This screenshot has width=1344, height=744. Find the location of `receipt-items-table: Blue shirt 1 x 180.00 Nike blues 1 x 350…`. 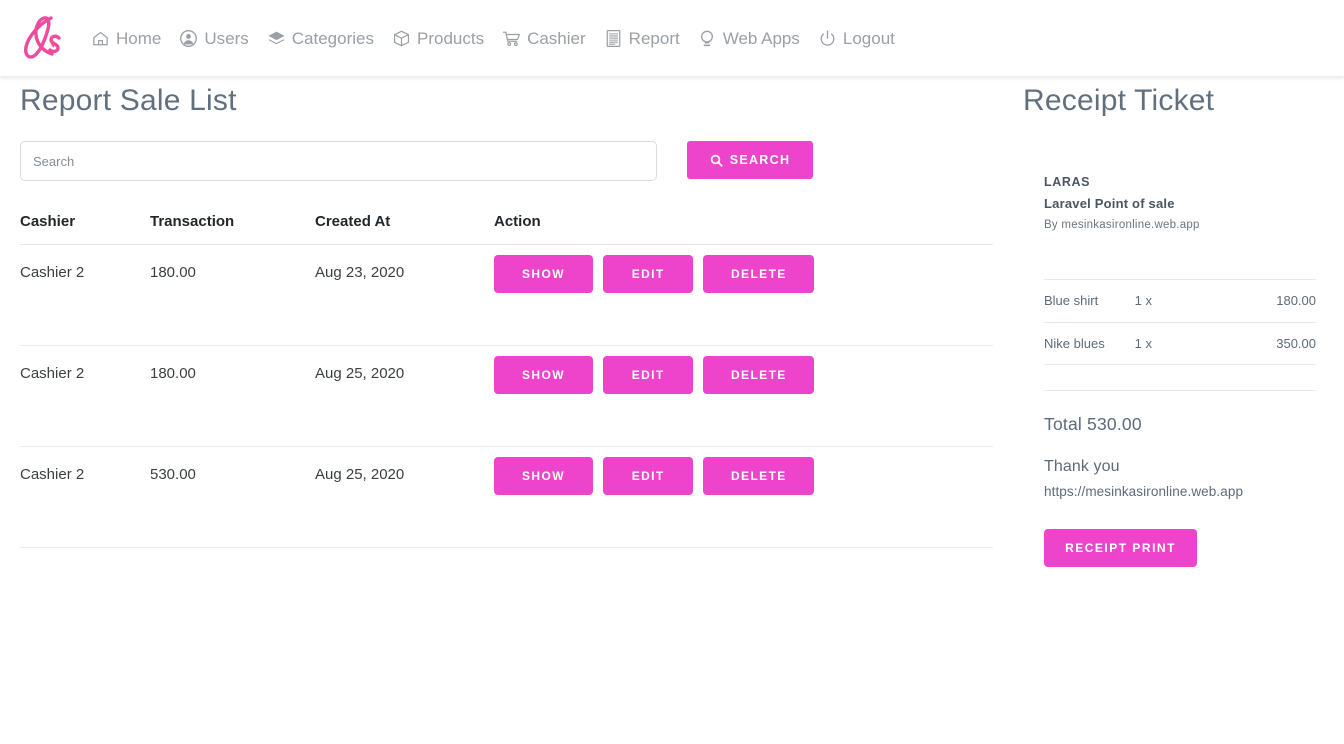

receipt-items-table: Blue shirt 1 x 180.00 Nike blues 1 x 350… is located at coordinates (1180, 312).